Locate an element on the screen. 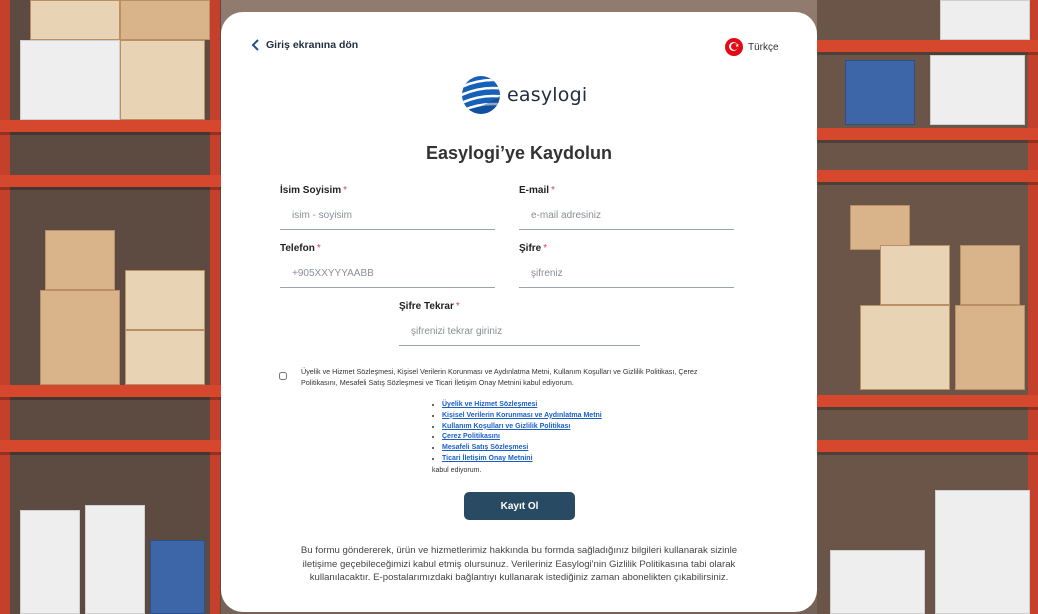 The height and width of the screenshot is (614, 1038). password-input is located at coordinates (626, 274).